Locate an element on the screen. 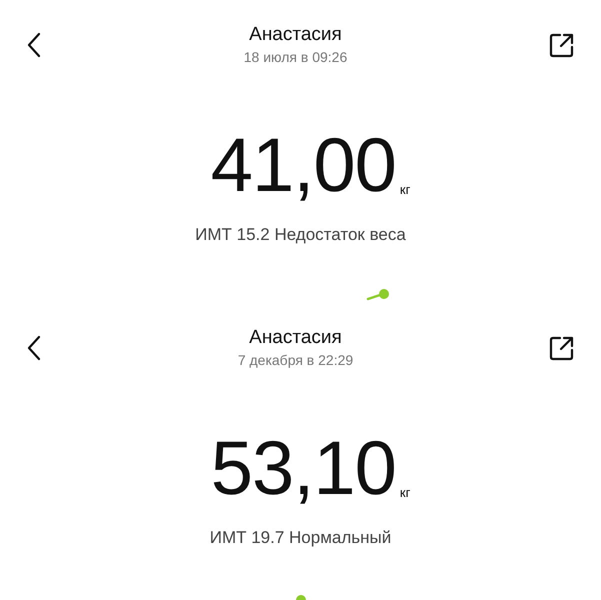 The height and width of the screenshot is (600, 601). measurement-date: 7 декабря в 22:29 is located at coordinates (296, 360).